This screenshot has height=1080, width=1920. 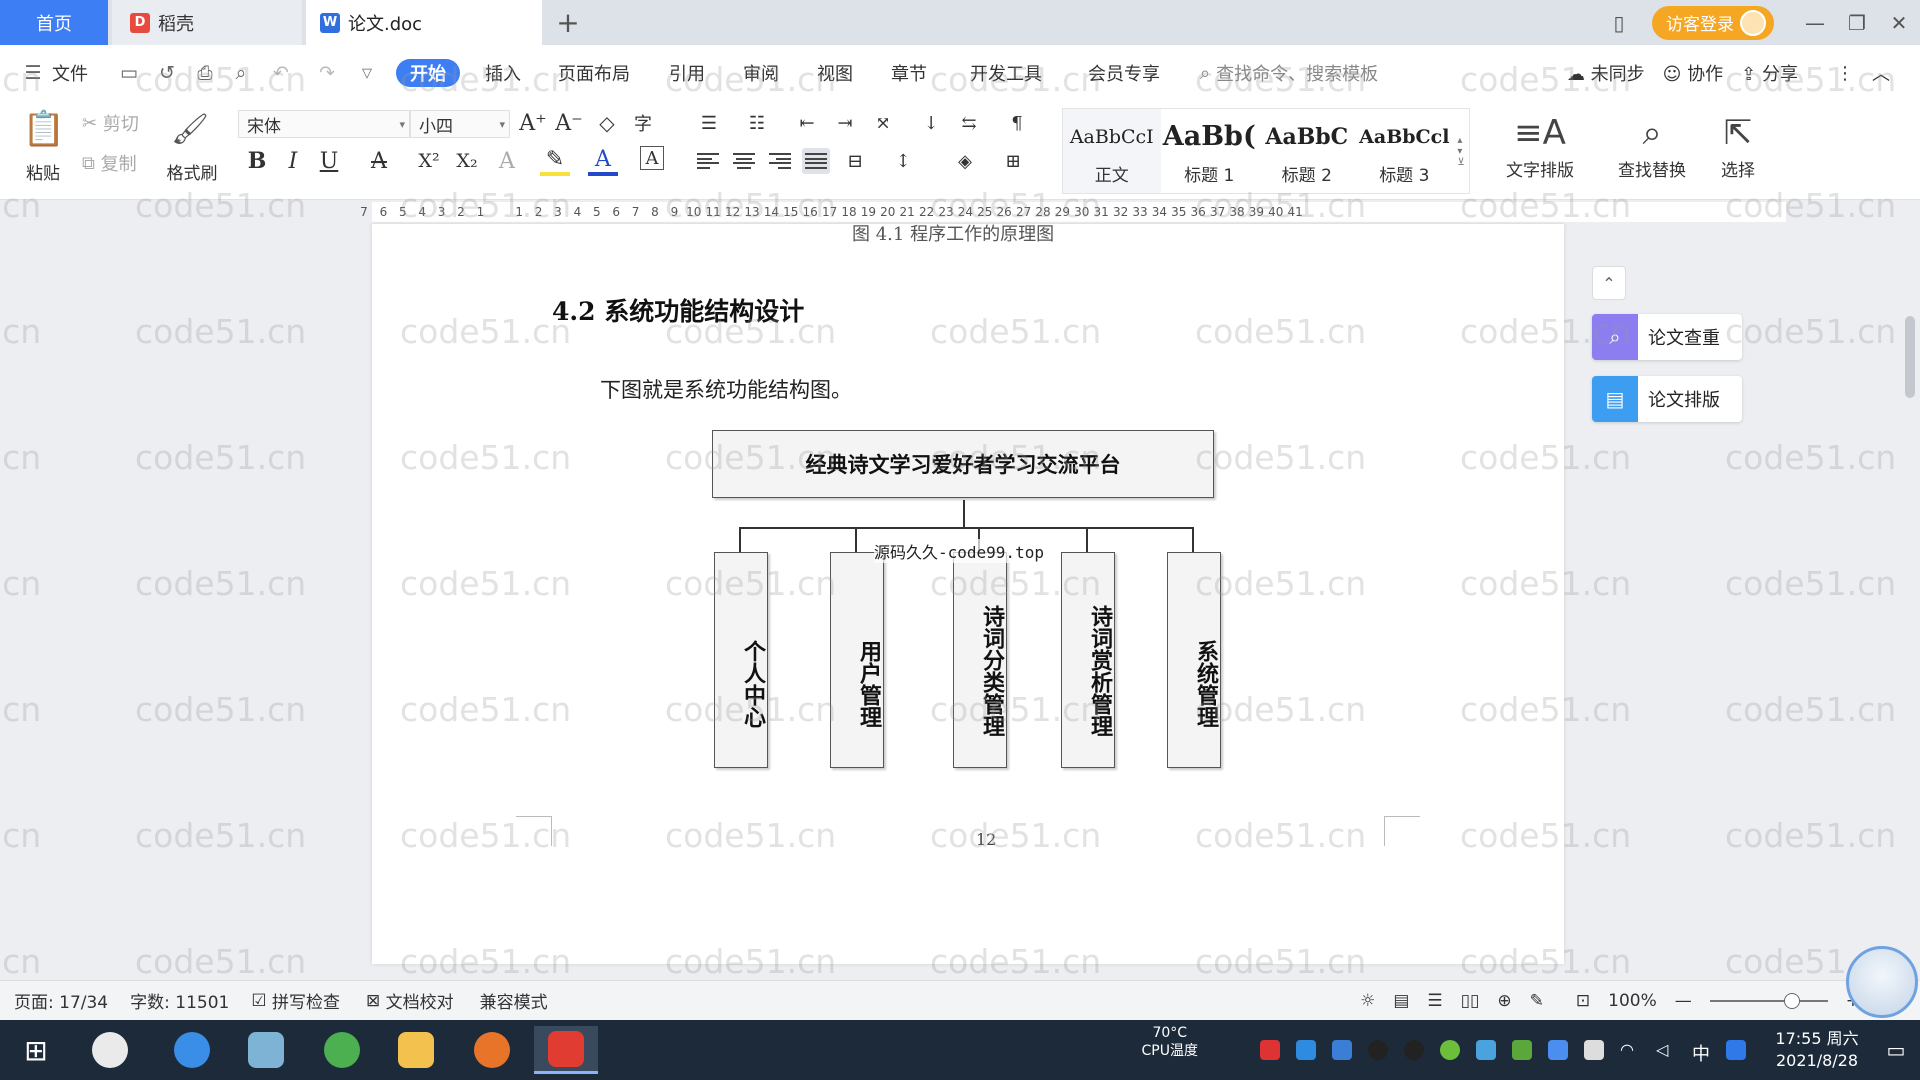 I want to click on style-normal: AaBbCcI 正文, so click(x=1112, y=151).